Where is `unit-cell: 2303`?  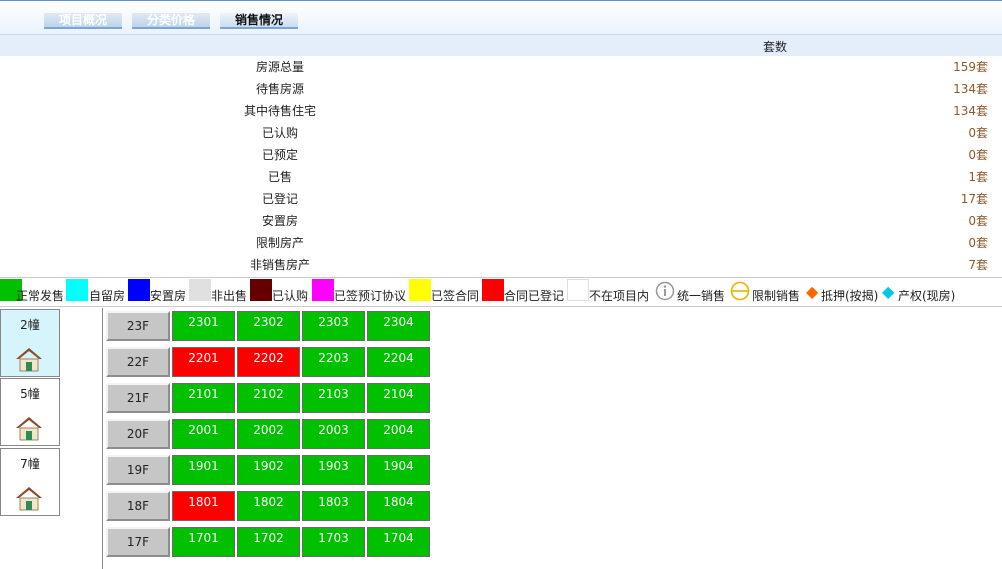 unit-cell: 2303 is located at coordinates (333, 326).